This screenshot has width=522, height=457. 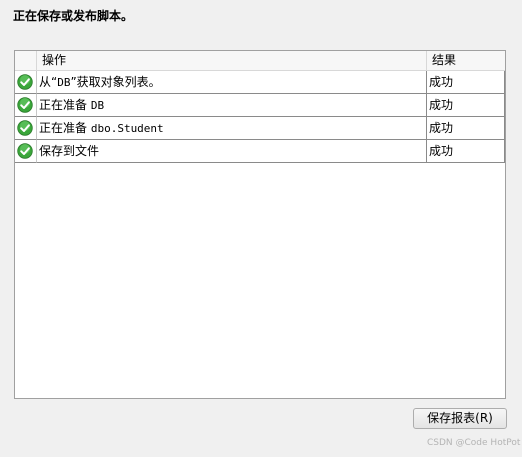 I want to click on table-row: 保存到文件 成功, so click(x=261, y=151).